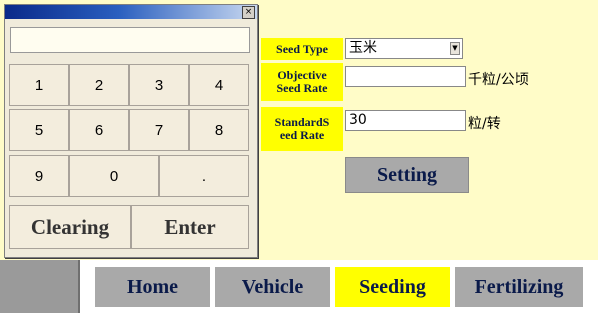 The image size is (598, 313). I want to click on objective-seed-rate-unit: 千粒/公顷, so click(498, 80).